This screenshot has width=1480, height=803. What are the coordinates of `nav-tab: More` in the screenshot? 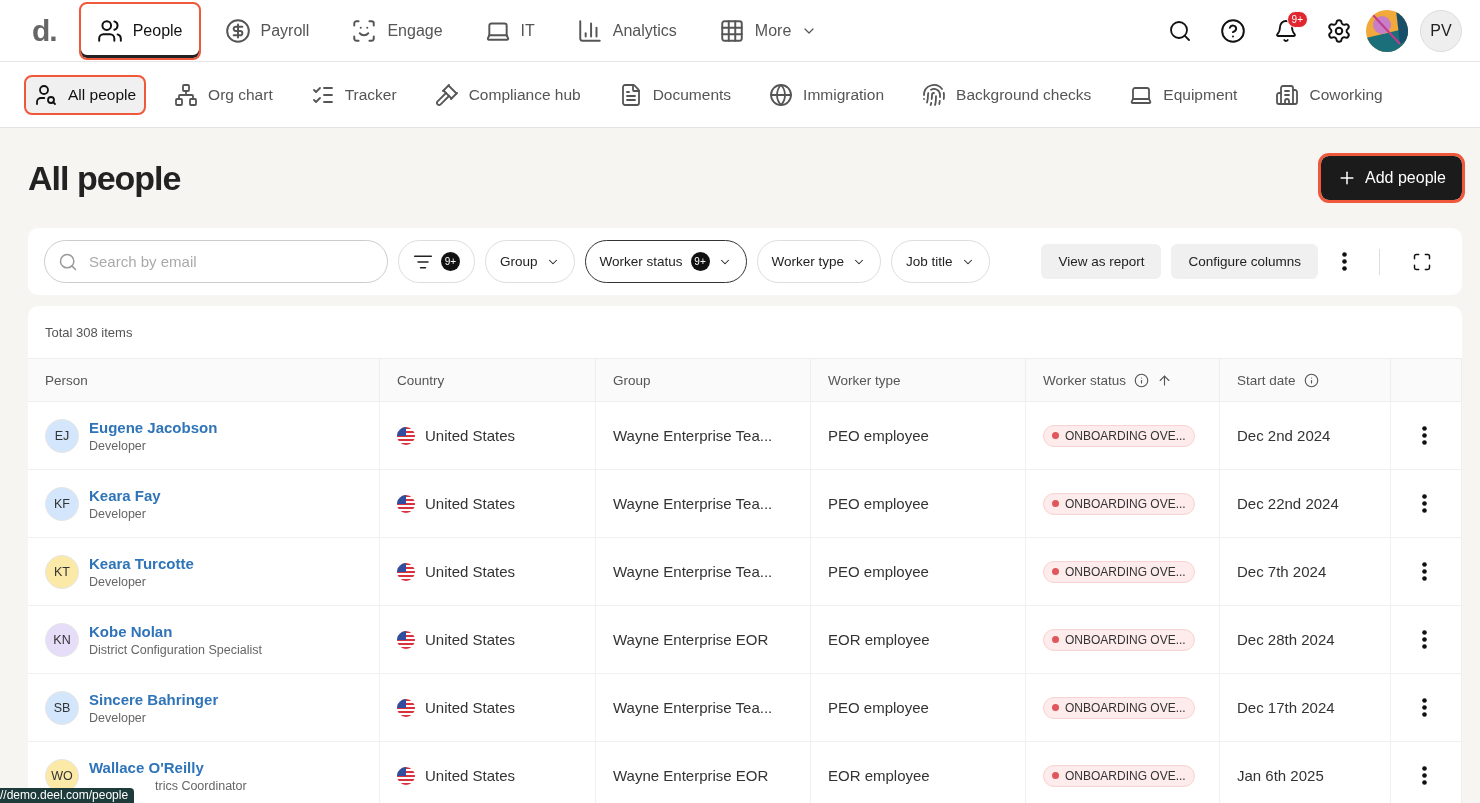 It's located at (768, 30).